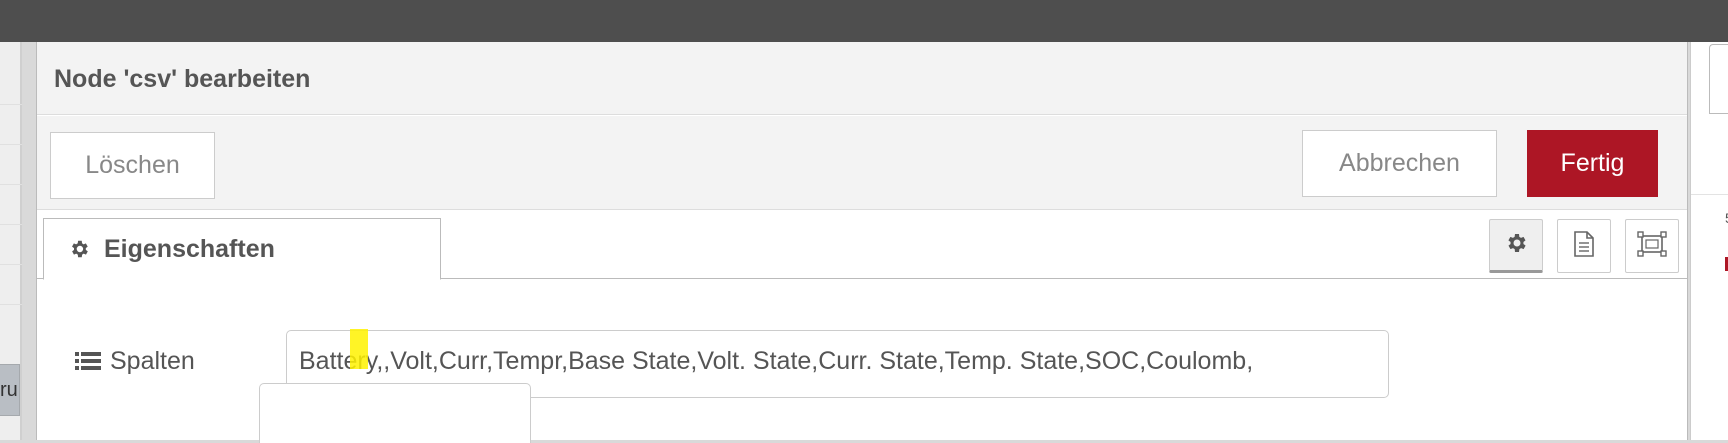 This screenshot has width=1728, height=443. Describe the element at coordinates (1592, 163) in the screenshot. I see `done-button: Fertig` at that location.